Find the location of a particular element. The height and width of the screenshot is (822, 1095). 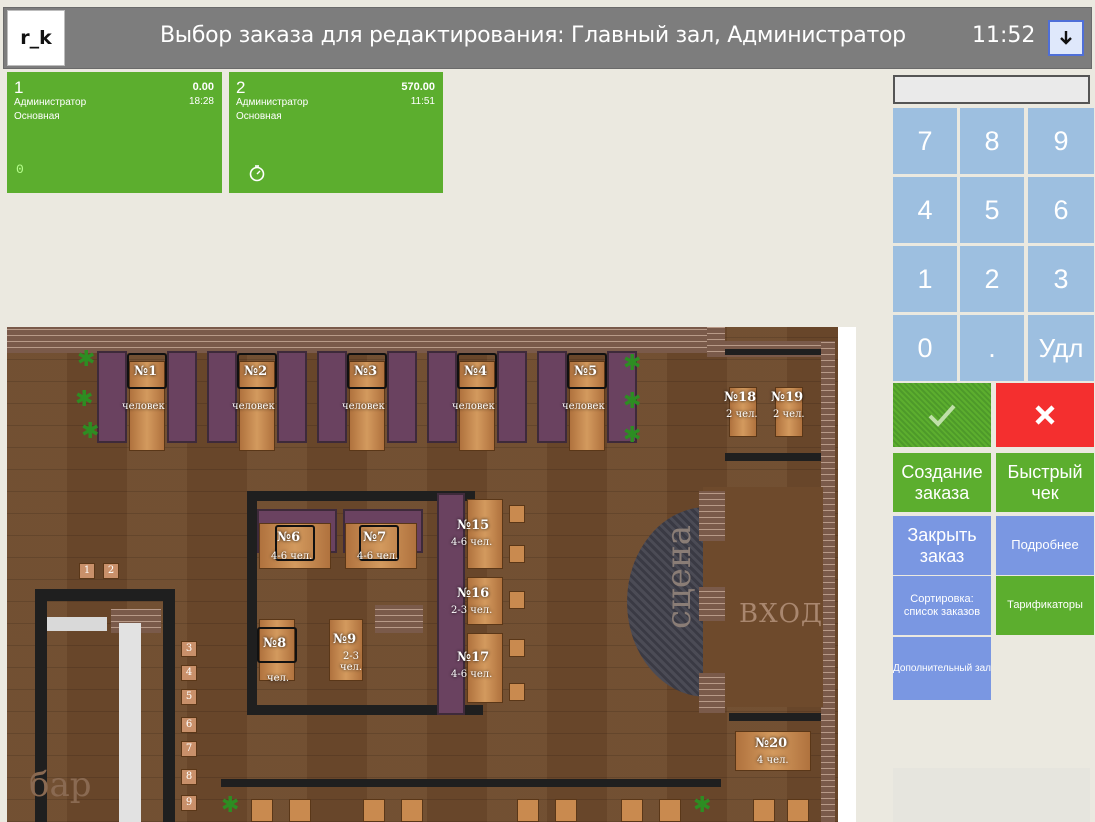

table-label: №5 is located at coordinates (586, 371).